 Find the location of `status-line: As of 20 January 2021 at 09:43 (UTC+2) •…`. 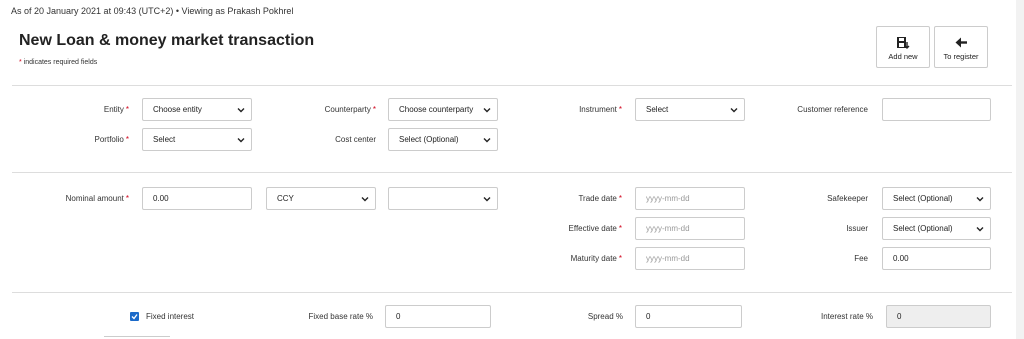

status-line: As of 20 January 2021 at 09:43 (UTC+2) •… is located at coordinates (152, 11).